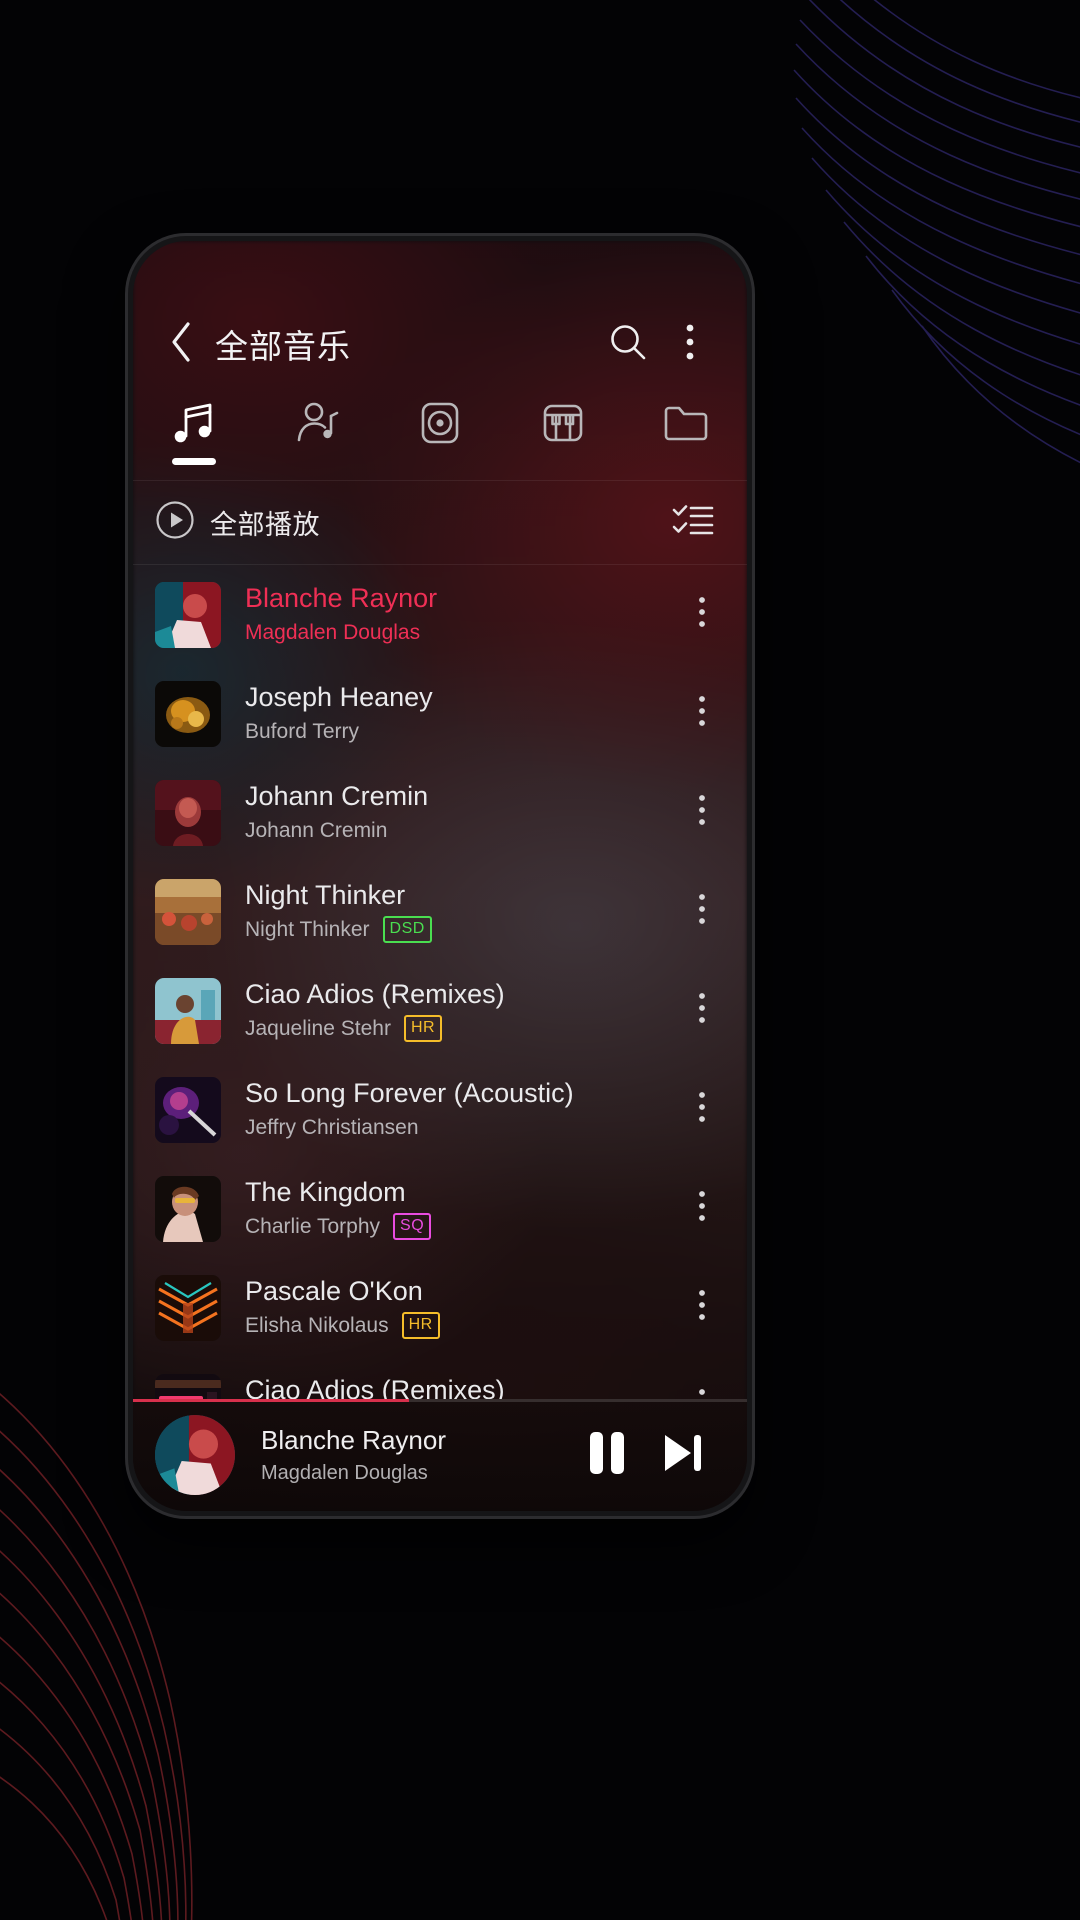 This screenshot has width=1080, height=1920. I want to click on piano-keys-icon, so click(563, 423).